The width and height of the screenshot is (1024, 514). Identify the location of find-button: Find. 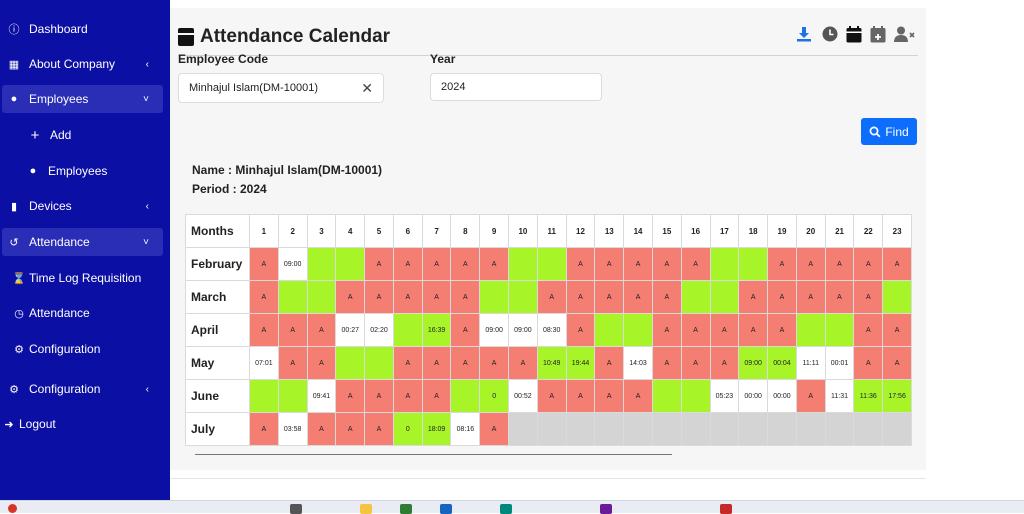
(889, 131).